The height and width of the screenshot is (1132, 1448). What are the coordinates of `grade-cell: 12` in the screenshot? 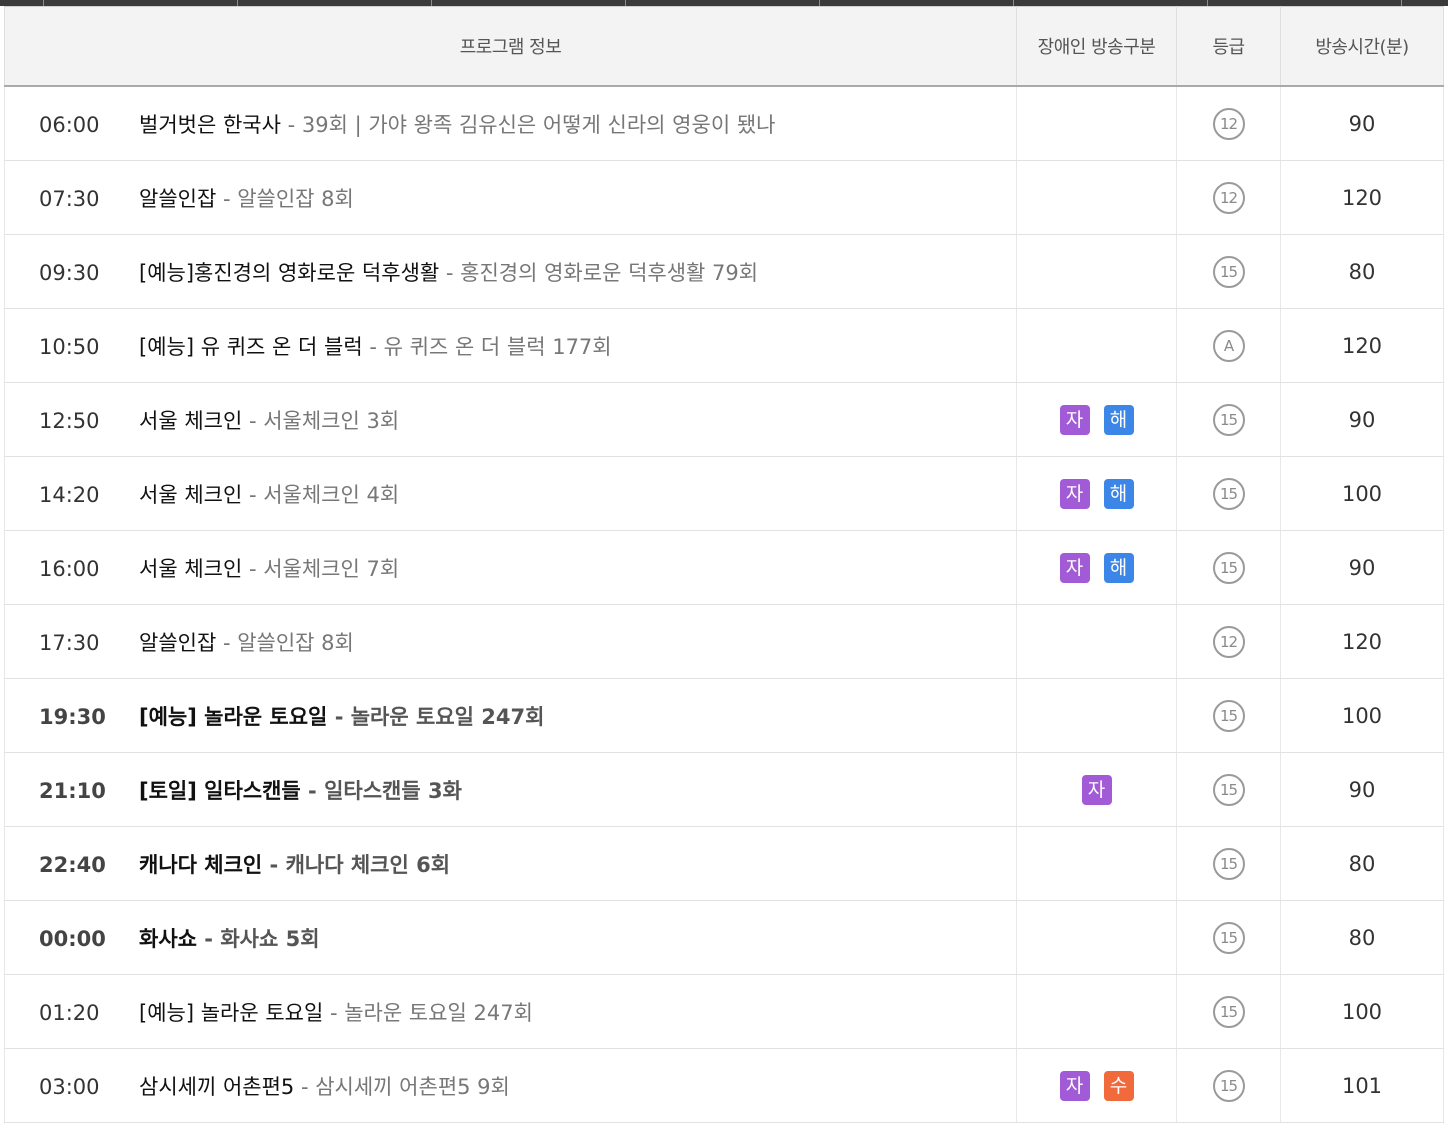 It's located at (1228, 123).